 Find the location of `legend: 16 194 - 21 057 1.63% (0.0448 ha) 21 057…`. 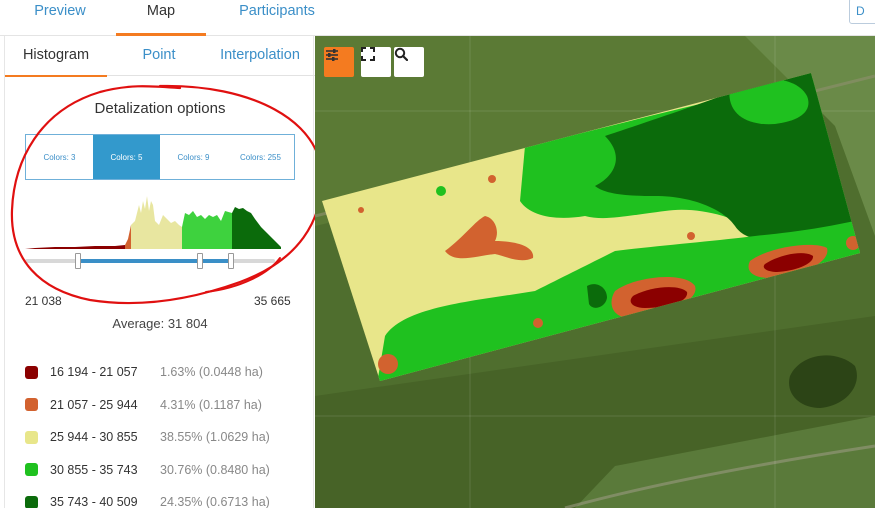

legend: 16 194 - 21 057 1.63% (0.0448 ha) 21 057… is located at coordinates (170, 432).